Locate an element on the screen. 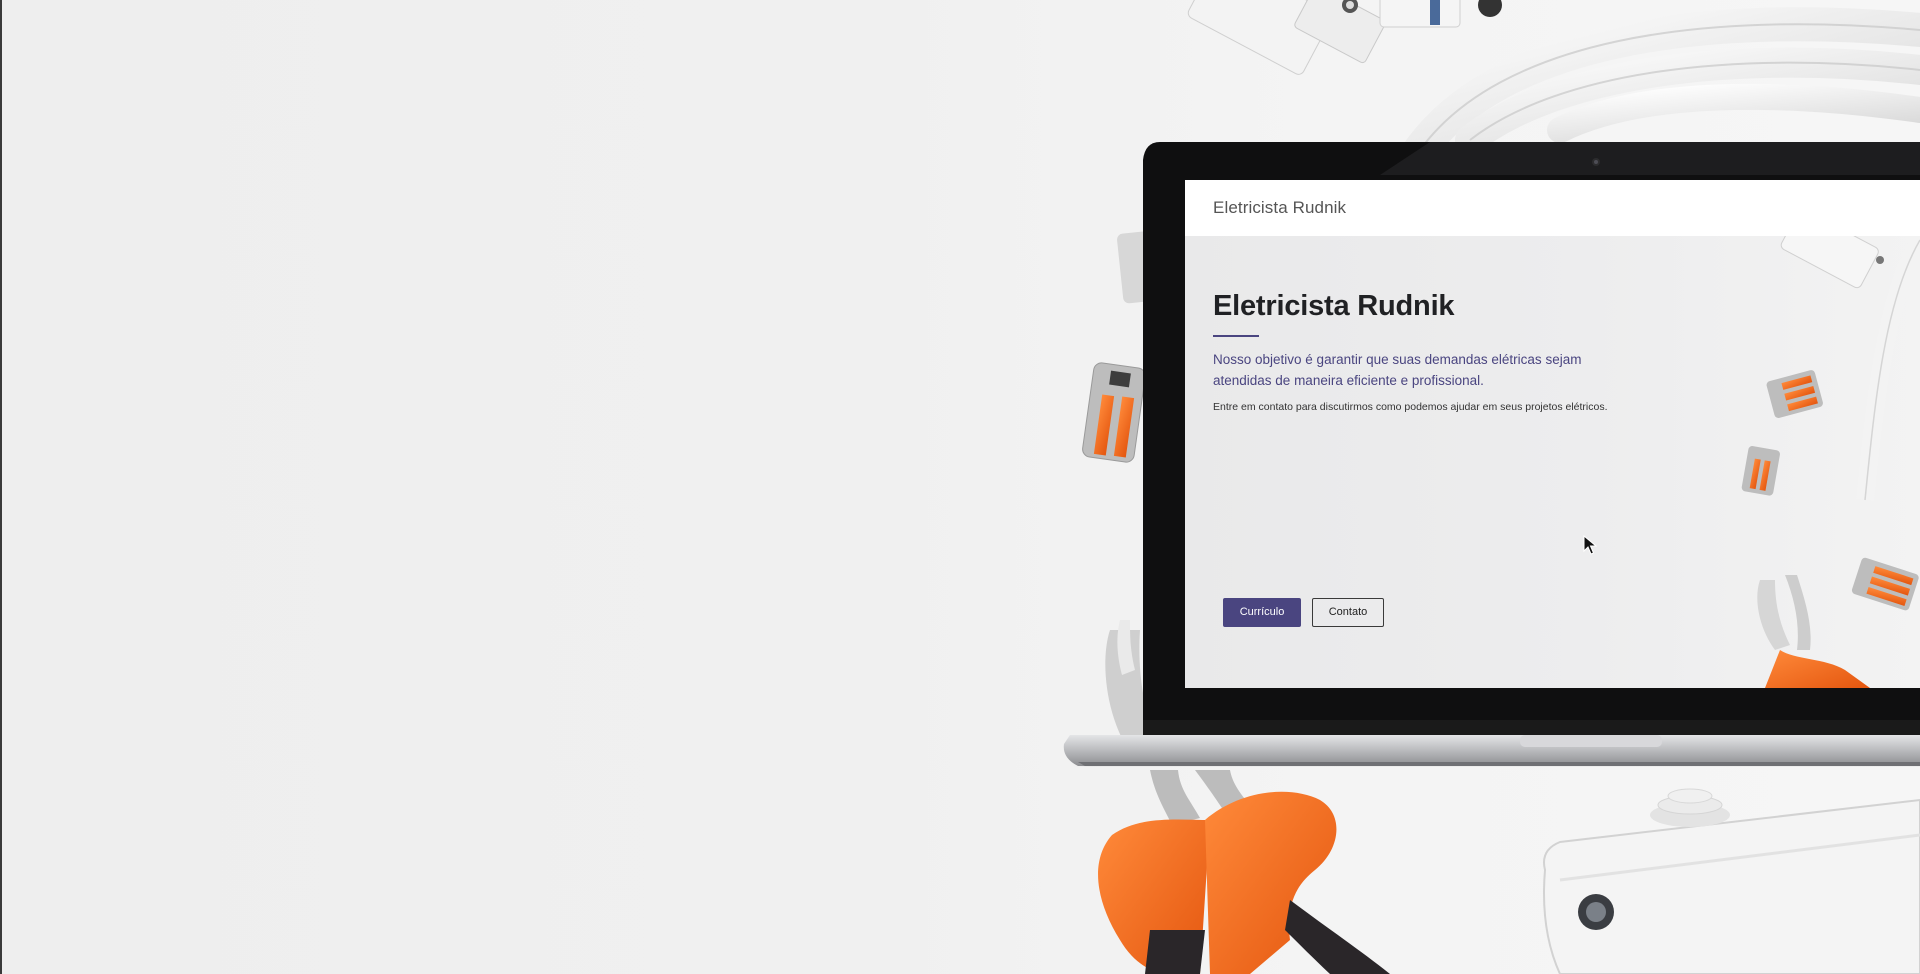 The width and height of the screenshot is (1920, 974). curriculo-button: Currículo is located at coordinates (1262, 612).